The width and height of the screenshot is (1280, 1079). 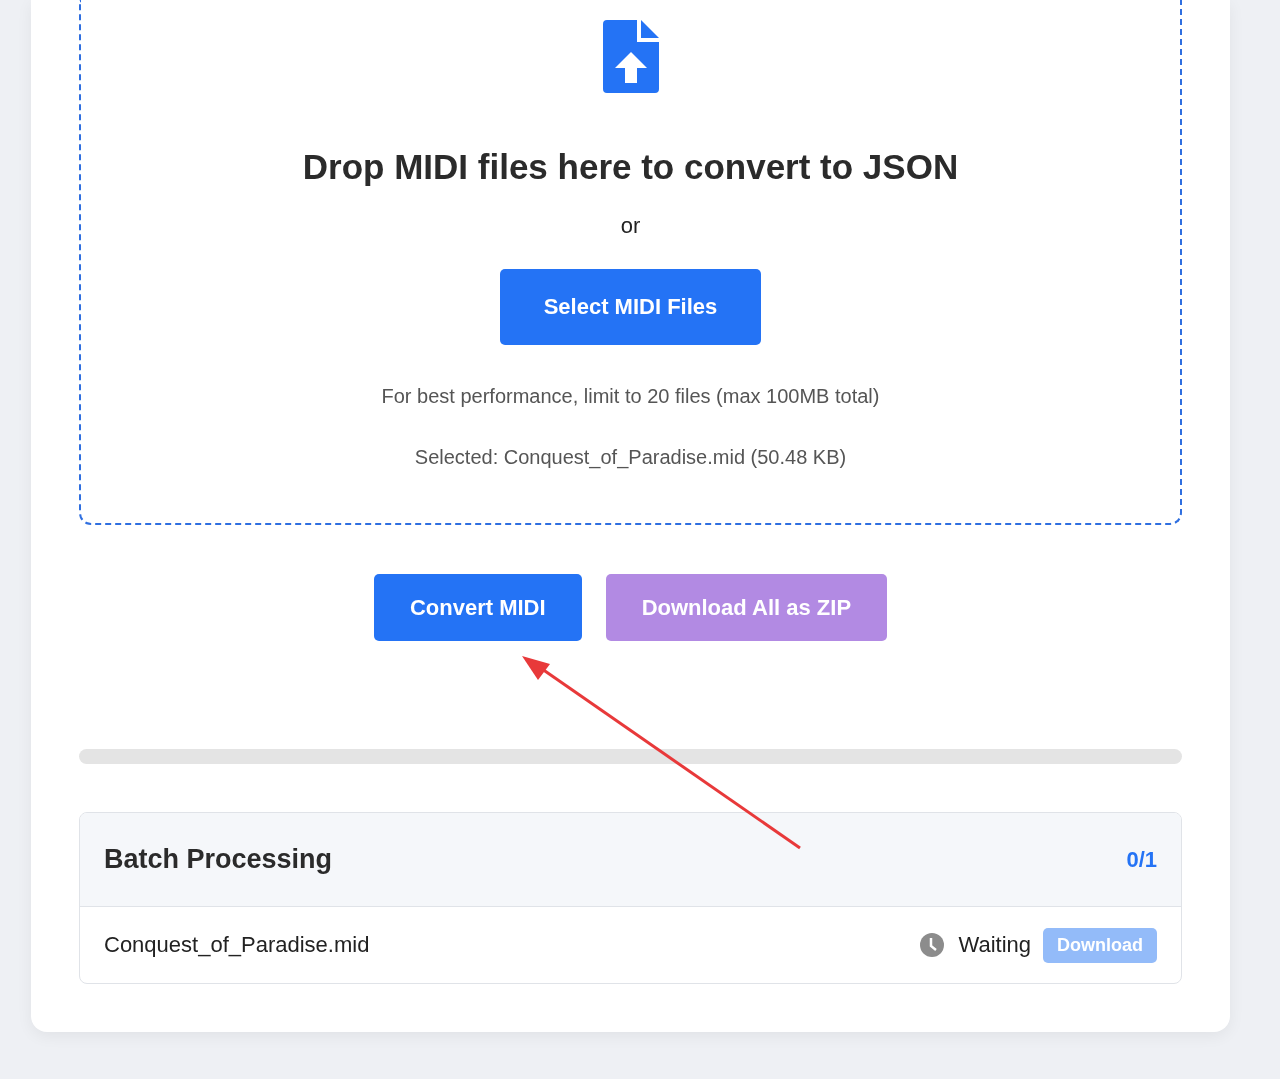 I want to click on file-upload-icon, so click(x=630, y=56).